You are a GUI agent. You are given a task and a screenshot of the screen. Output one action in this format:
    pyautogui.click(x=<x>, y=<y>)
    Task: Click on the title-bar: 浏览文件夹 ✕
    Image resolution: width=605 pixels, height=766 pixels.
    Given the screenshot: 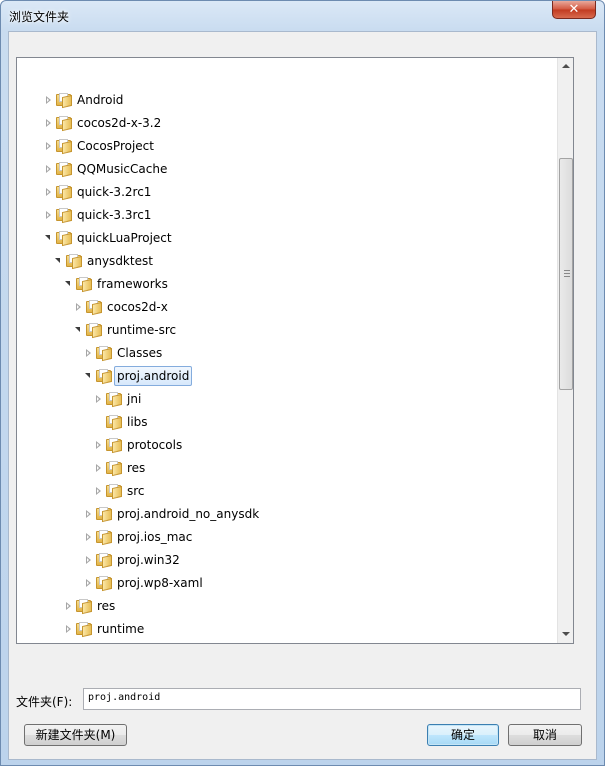 What is the action you would take?
    pyautogui.click(x=302, y=16)
    